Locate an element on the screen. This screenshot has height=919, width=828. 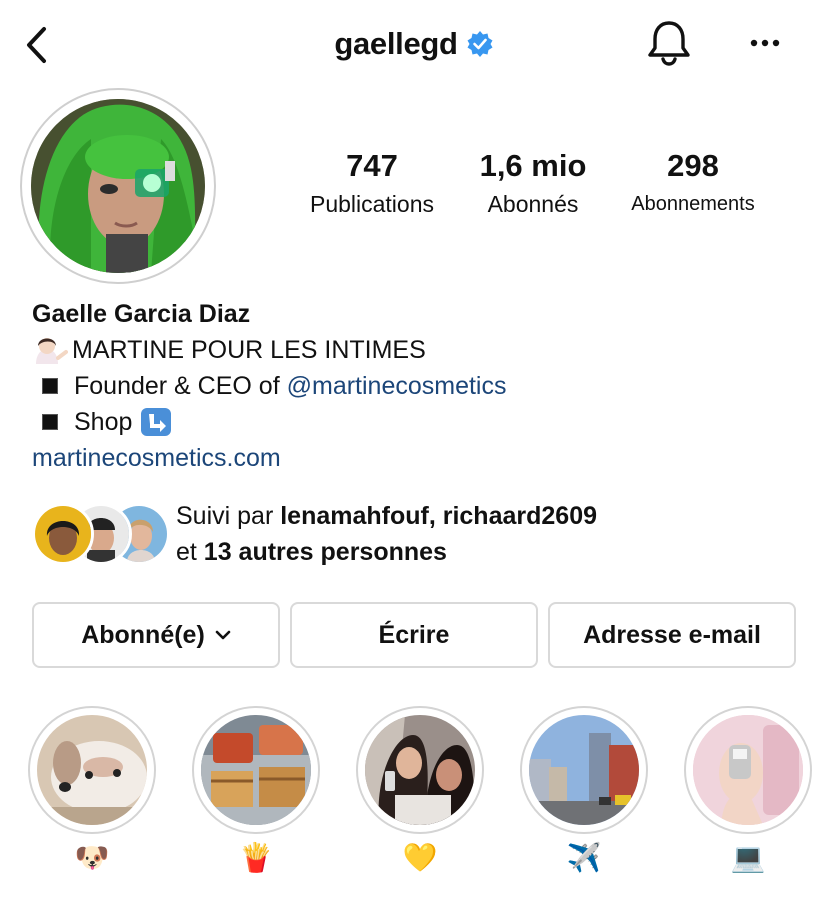
bio-mention-link: @martinecosmetics is located at coordinates (397, 386).